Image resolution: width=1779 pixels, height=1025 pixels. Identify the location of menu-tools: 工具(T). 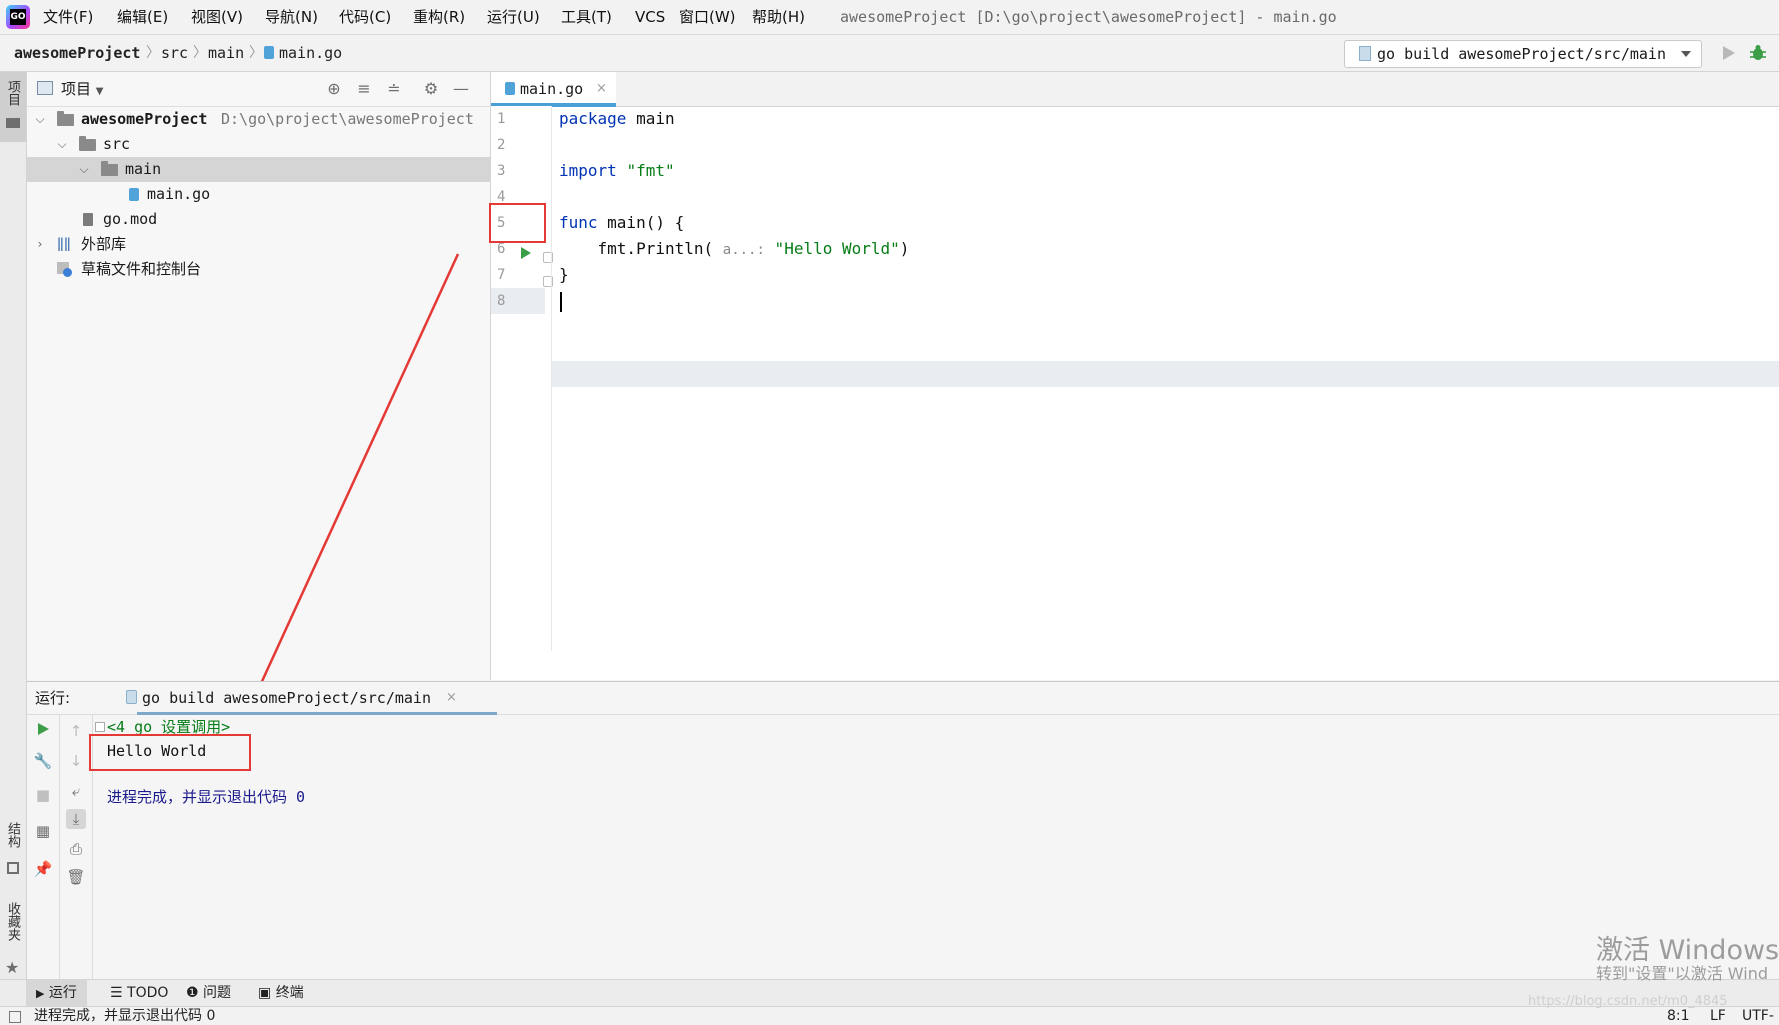
(586, 17).